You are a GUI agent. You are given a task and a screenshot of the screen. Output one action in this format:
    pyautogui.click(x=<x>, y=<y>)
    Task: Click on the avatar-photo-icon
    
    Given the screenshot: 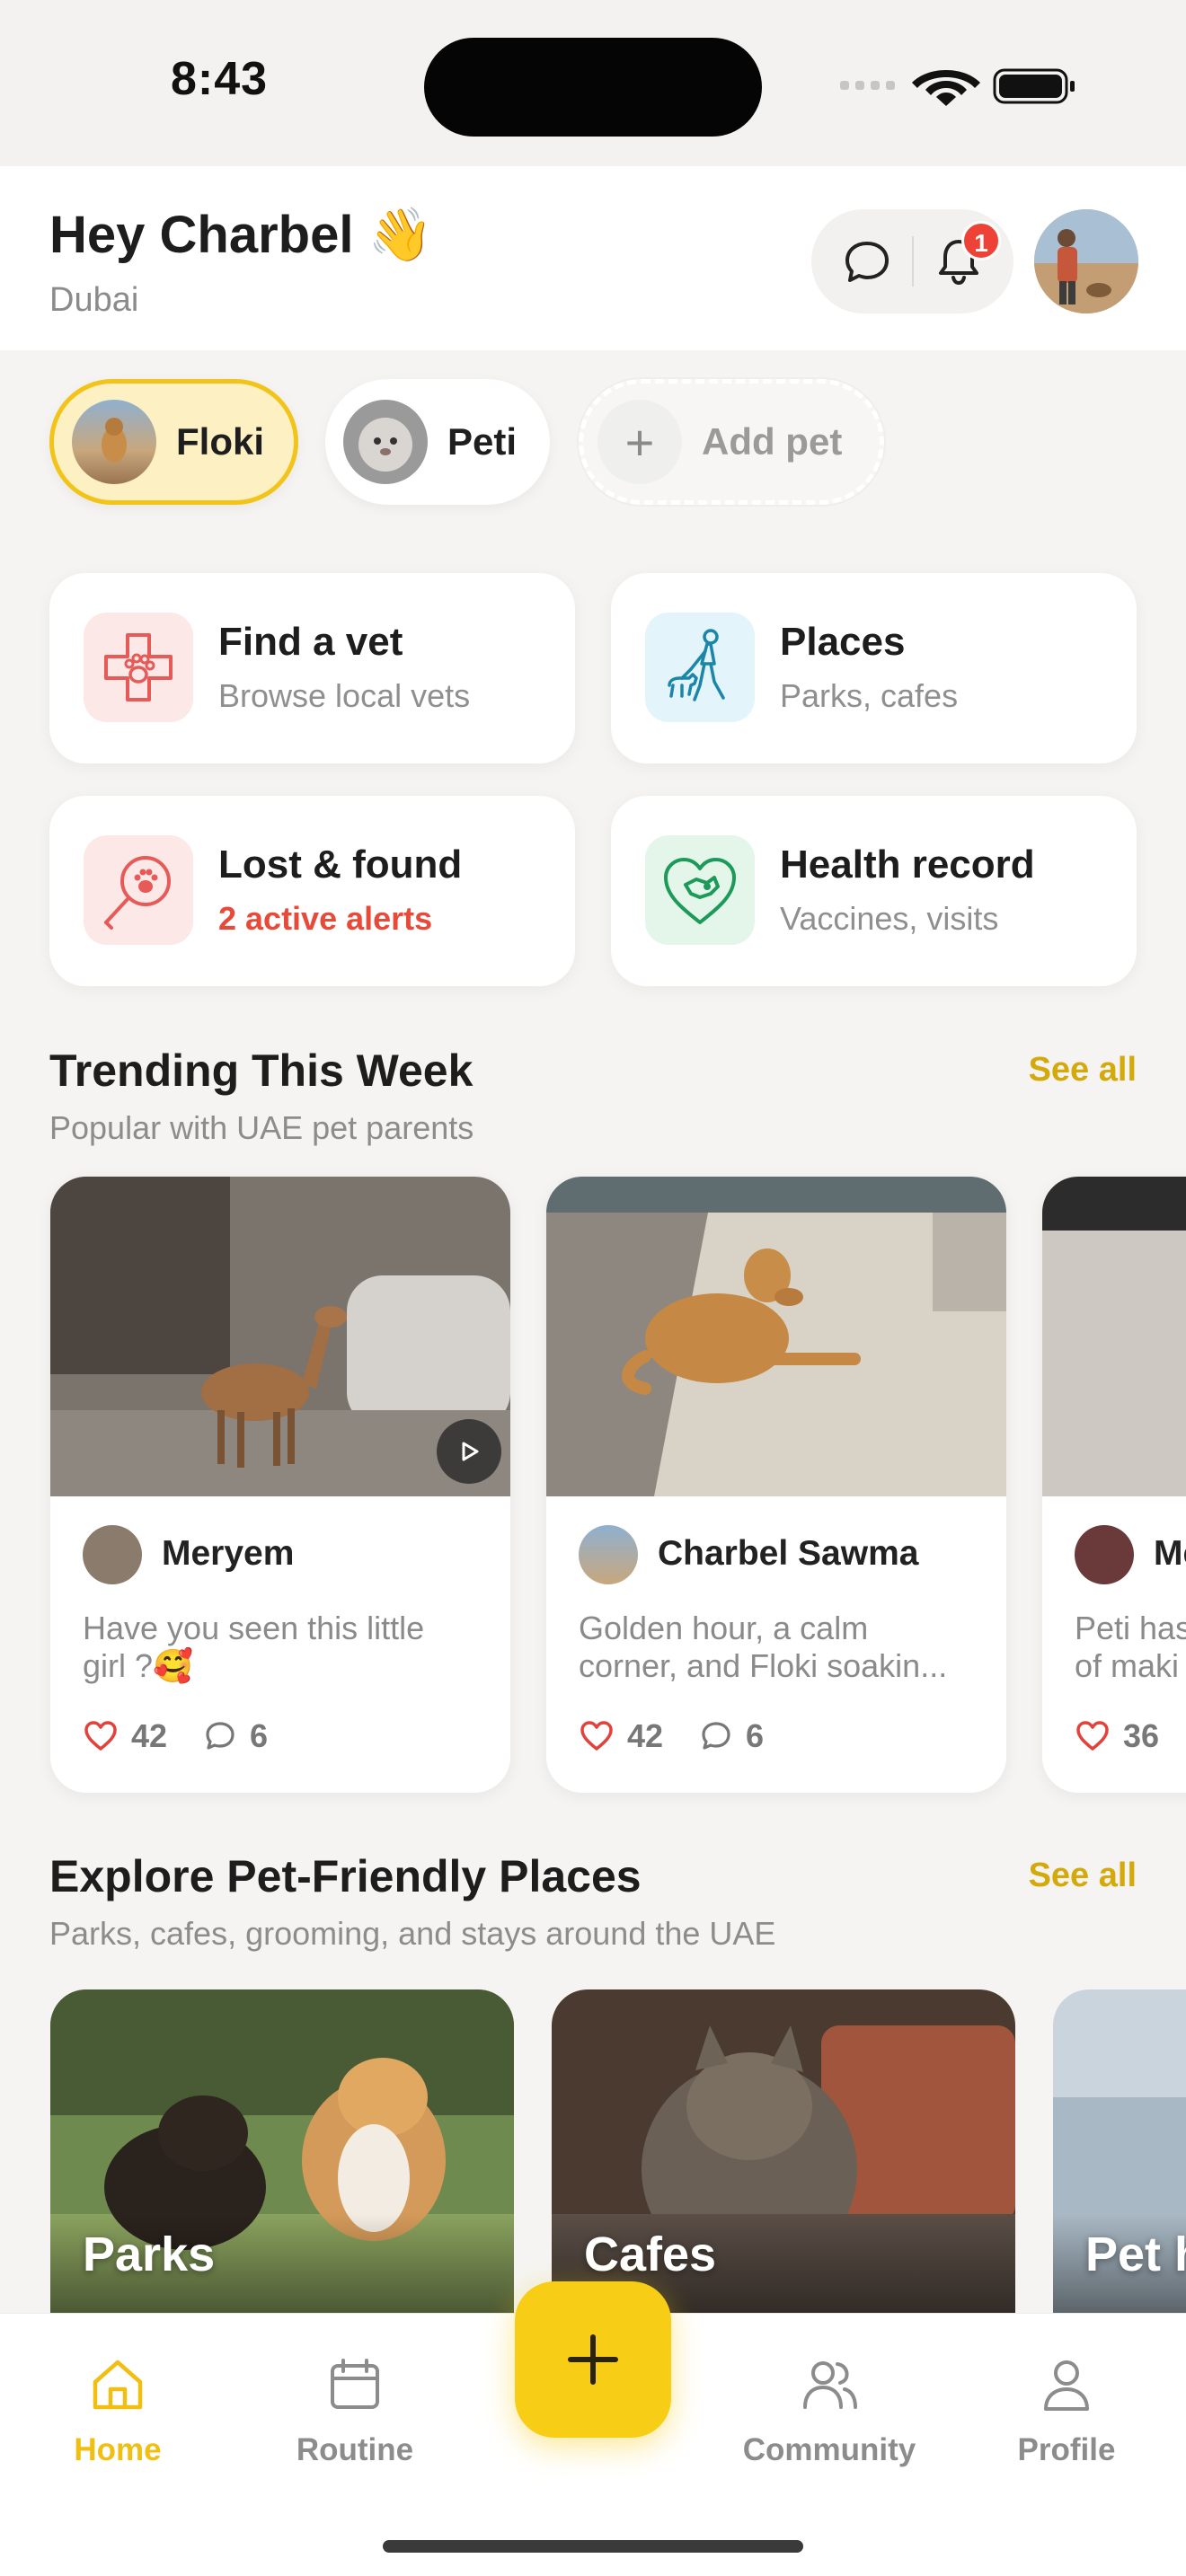 What is the action you would take?
    pyautogui.click(x=1086, y=261)
    